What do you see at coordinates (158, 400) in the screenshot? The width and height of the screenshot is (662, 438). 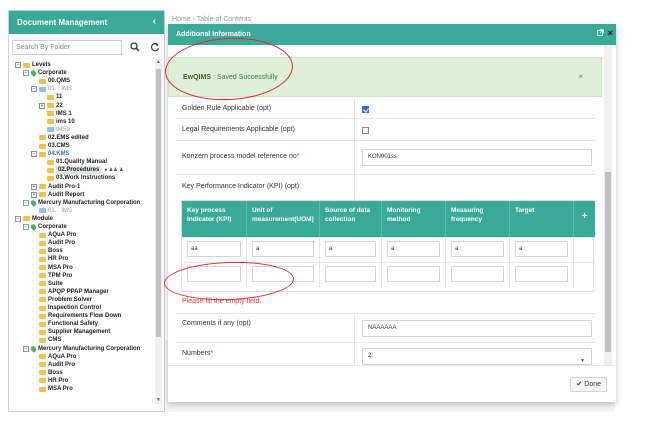 I see `scroll-down-icon: ▼` at bounding box center [158, 400].